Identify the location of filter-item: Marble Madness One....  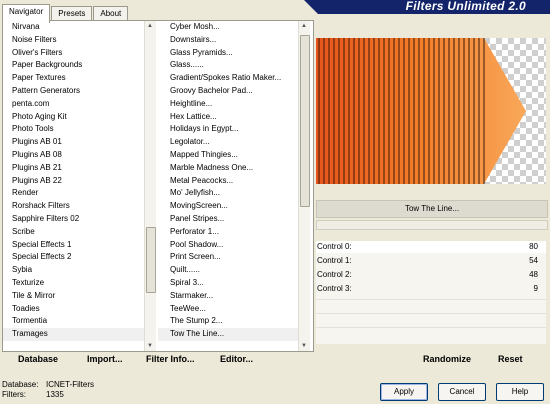
(228, 168).